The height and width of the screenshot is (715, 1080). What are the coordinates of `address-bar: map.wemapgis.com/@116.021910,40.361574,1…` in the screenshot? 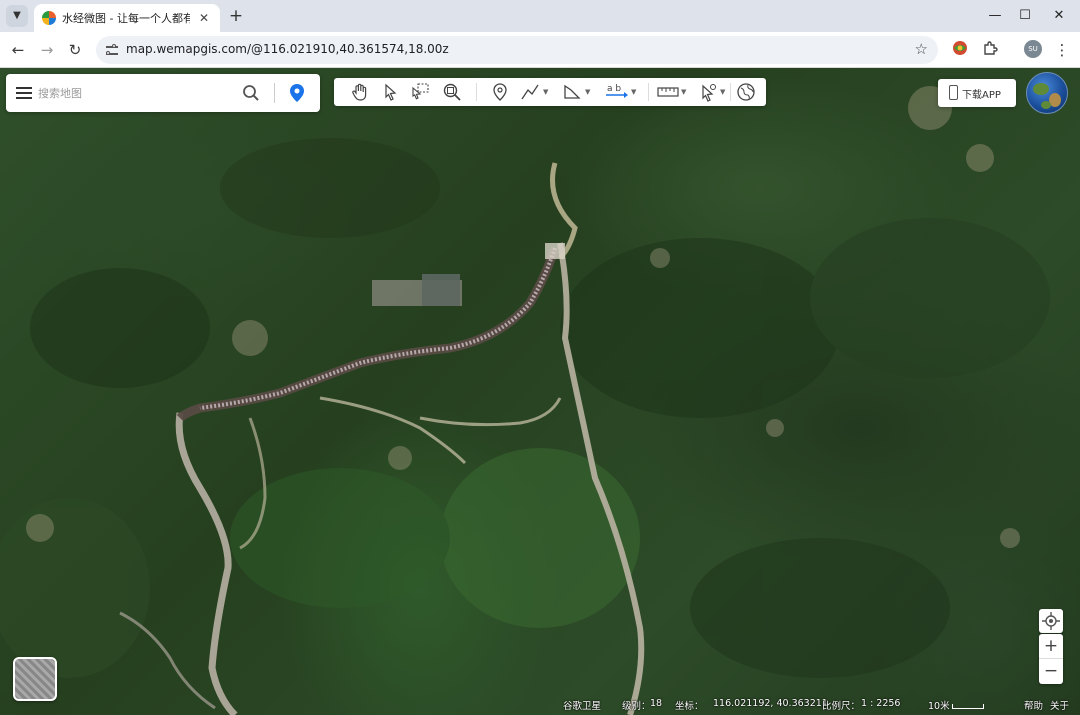 It's located at (517, 50).